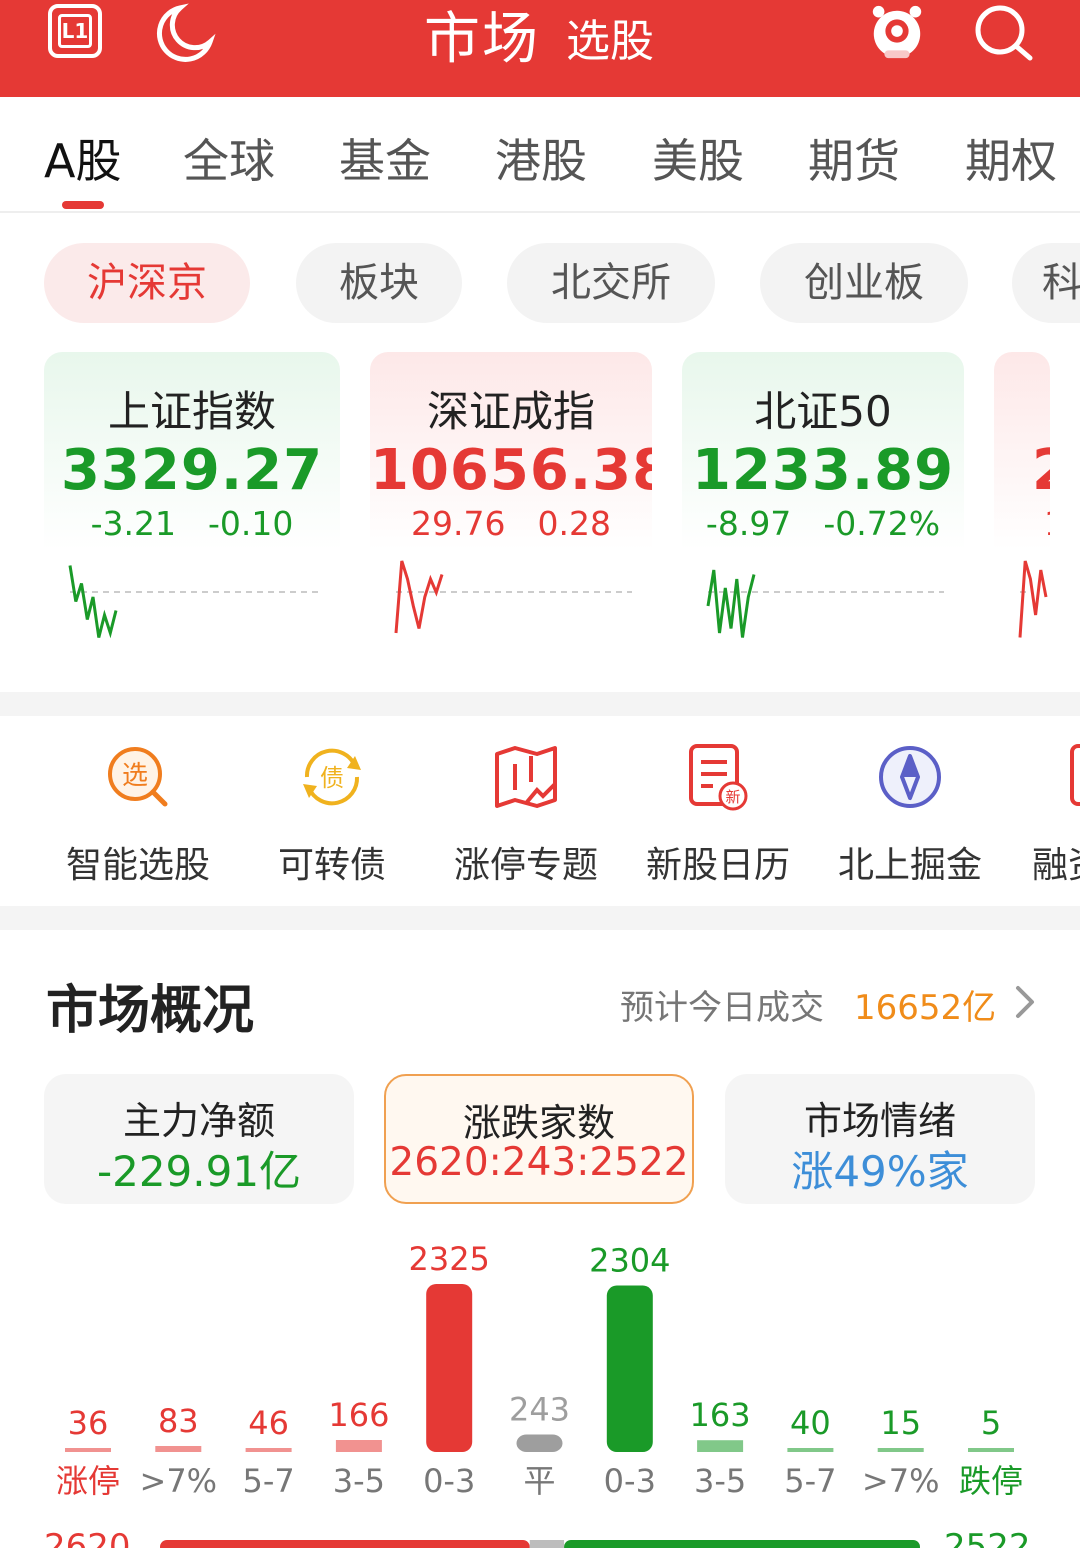 The width and height of the screenshot is (1080, 1548). I want to click on stat-value: 2620:243:2522, so click(539, 1162).